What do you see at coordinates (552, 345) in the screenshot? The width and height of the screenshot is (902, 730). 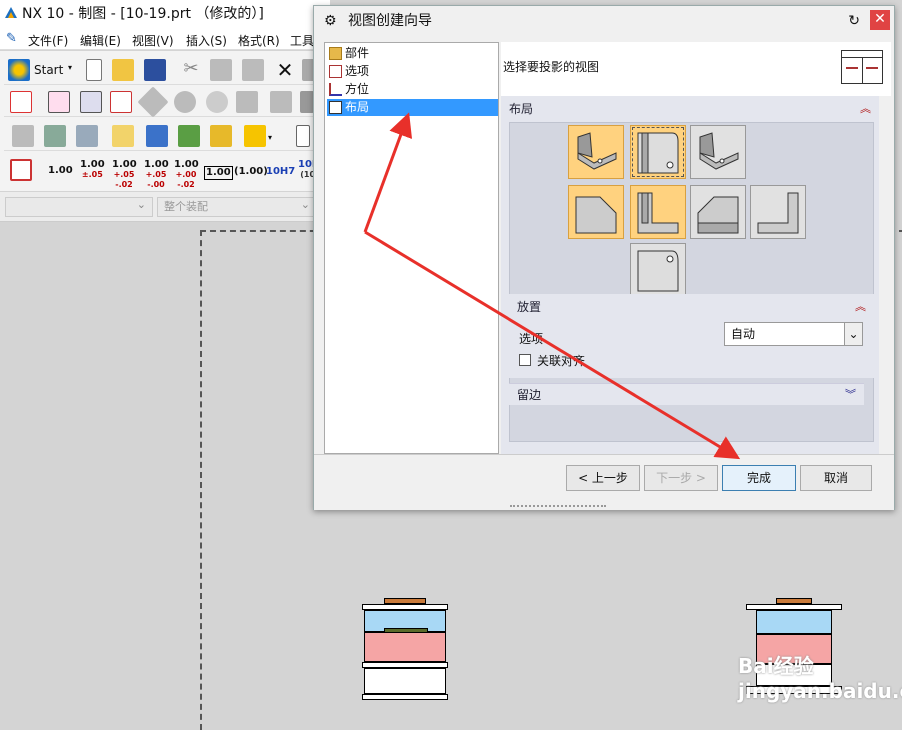 I see `arrow-to-finish-button` at bounding box center [552, 345].